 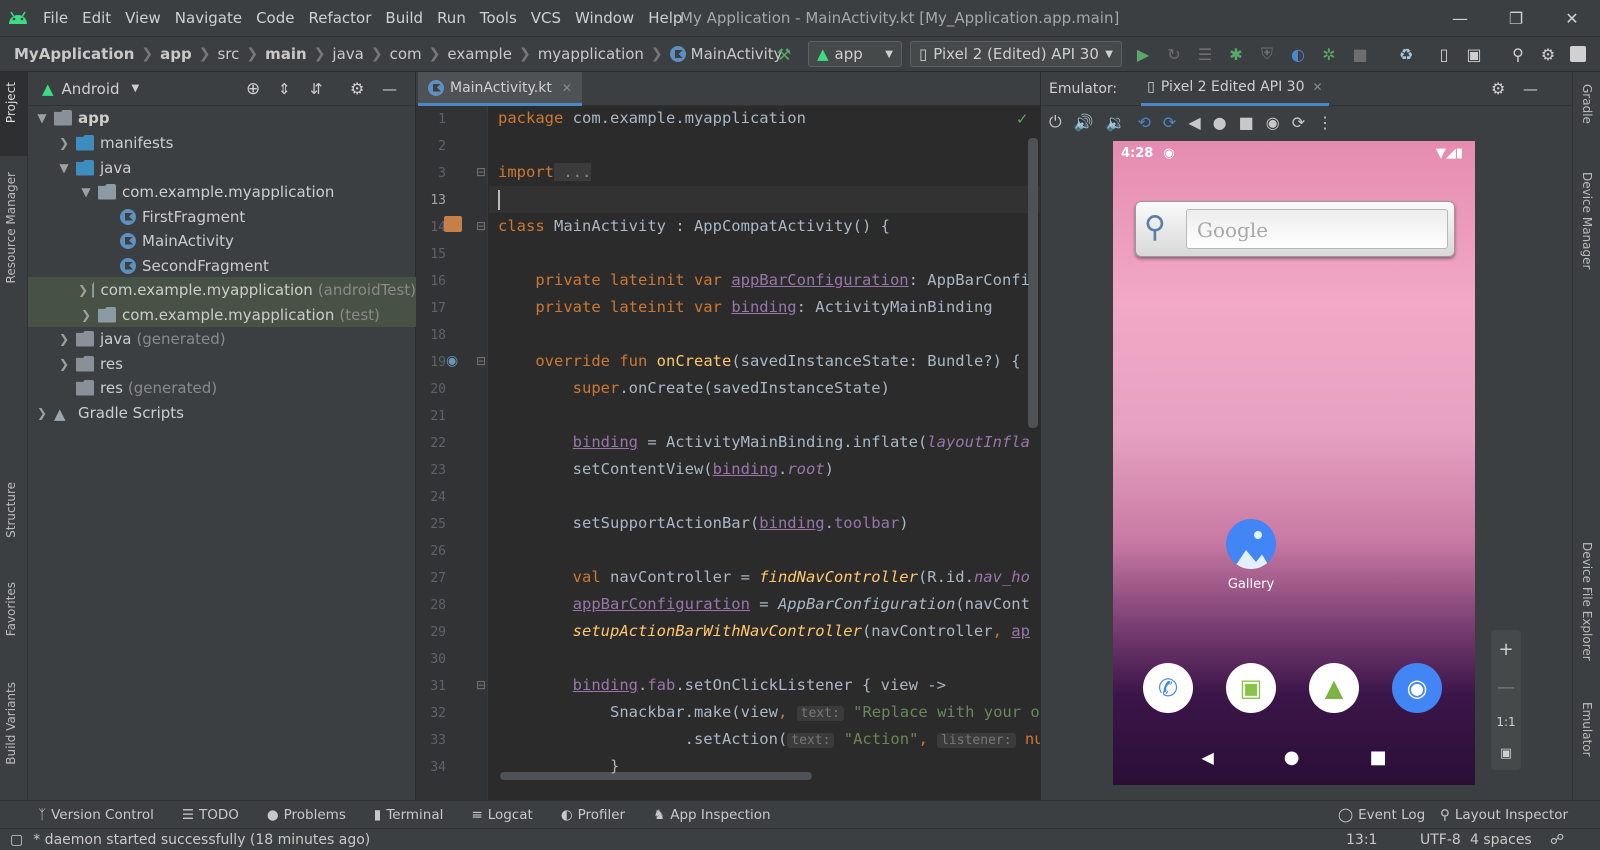 What do you see at coordinates (222, 167) in the screenshot?
I see `tree-item-java: ▼ java` at bounding box center [222, 167].